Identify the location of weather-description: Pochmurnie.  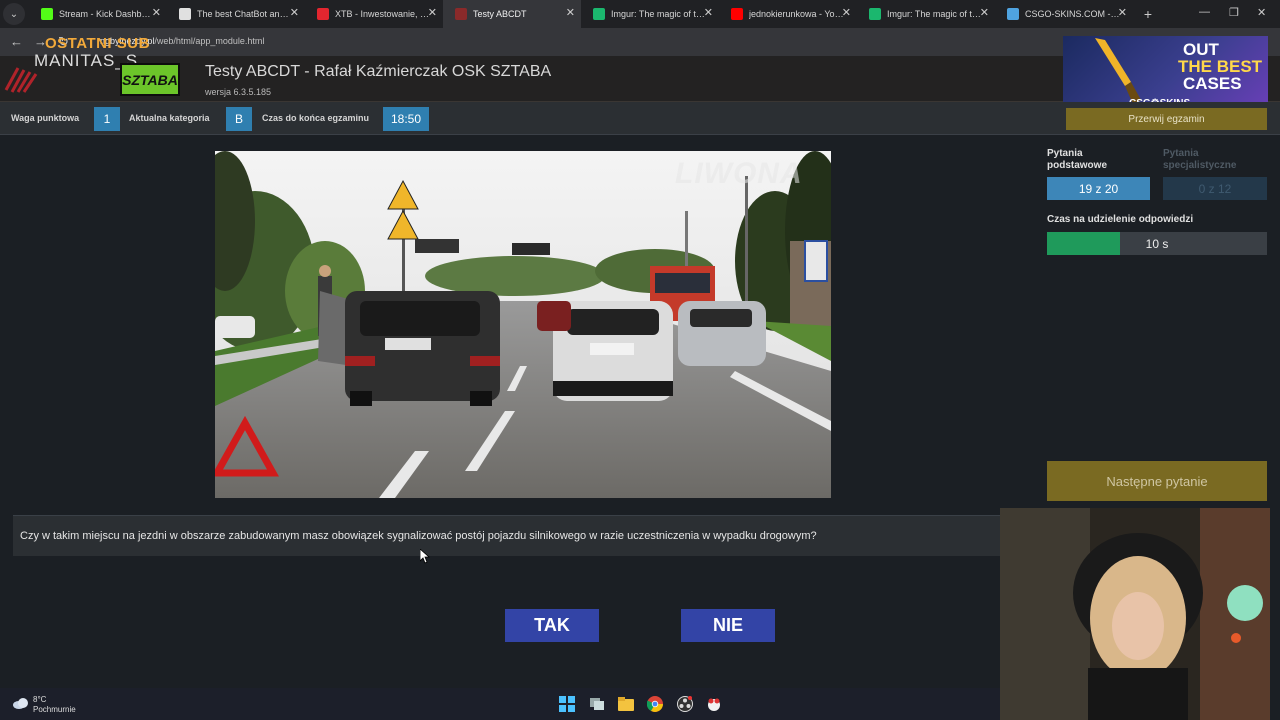
(54, 709).